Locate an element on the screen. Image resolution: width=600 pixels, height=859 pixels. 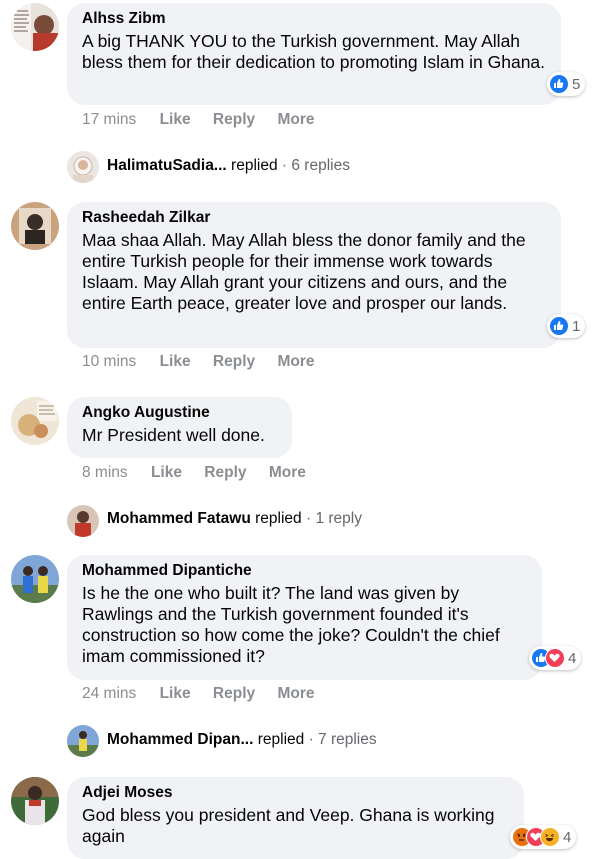
comment-actions: 10 mins Like Reply More is located at coordinates (198, 362).